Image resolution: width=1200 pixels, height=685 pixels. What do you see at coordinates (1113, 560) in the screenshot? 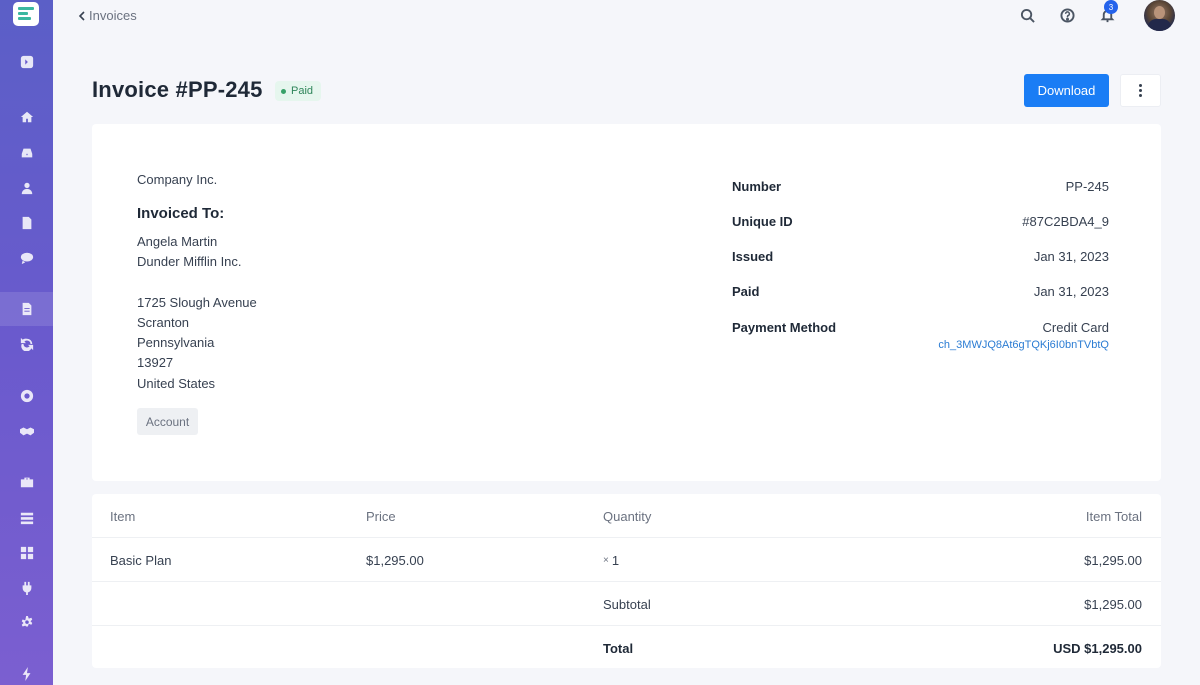
I see `item-total: $1,295.00` at bounding box center [1113, 560].